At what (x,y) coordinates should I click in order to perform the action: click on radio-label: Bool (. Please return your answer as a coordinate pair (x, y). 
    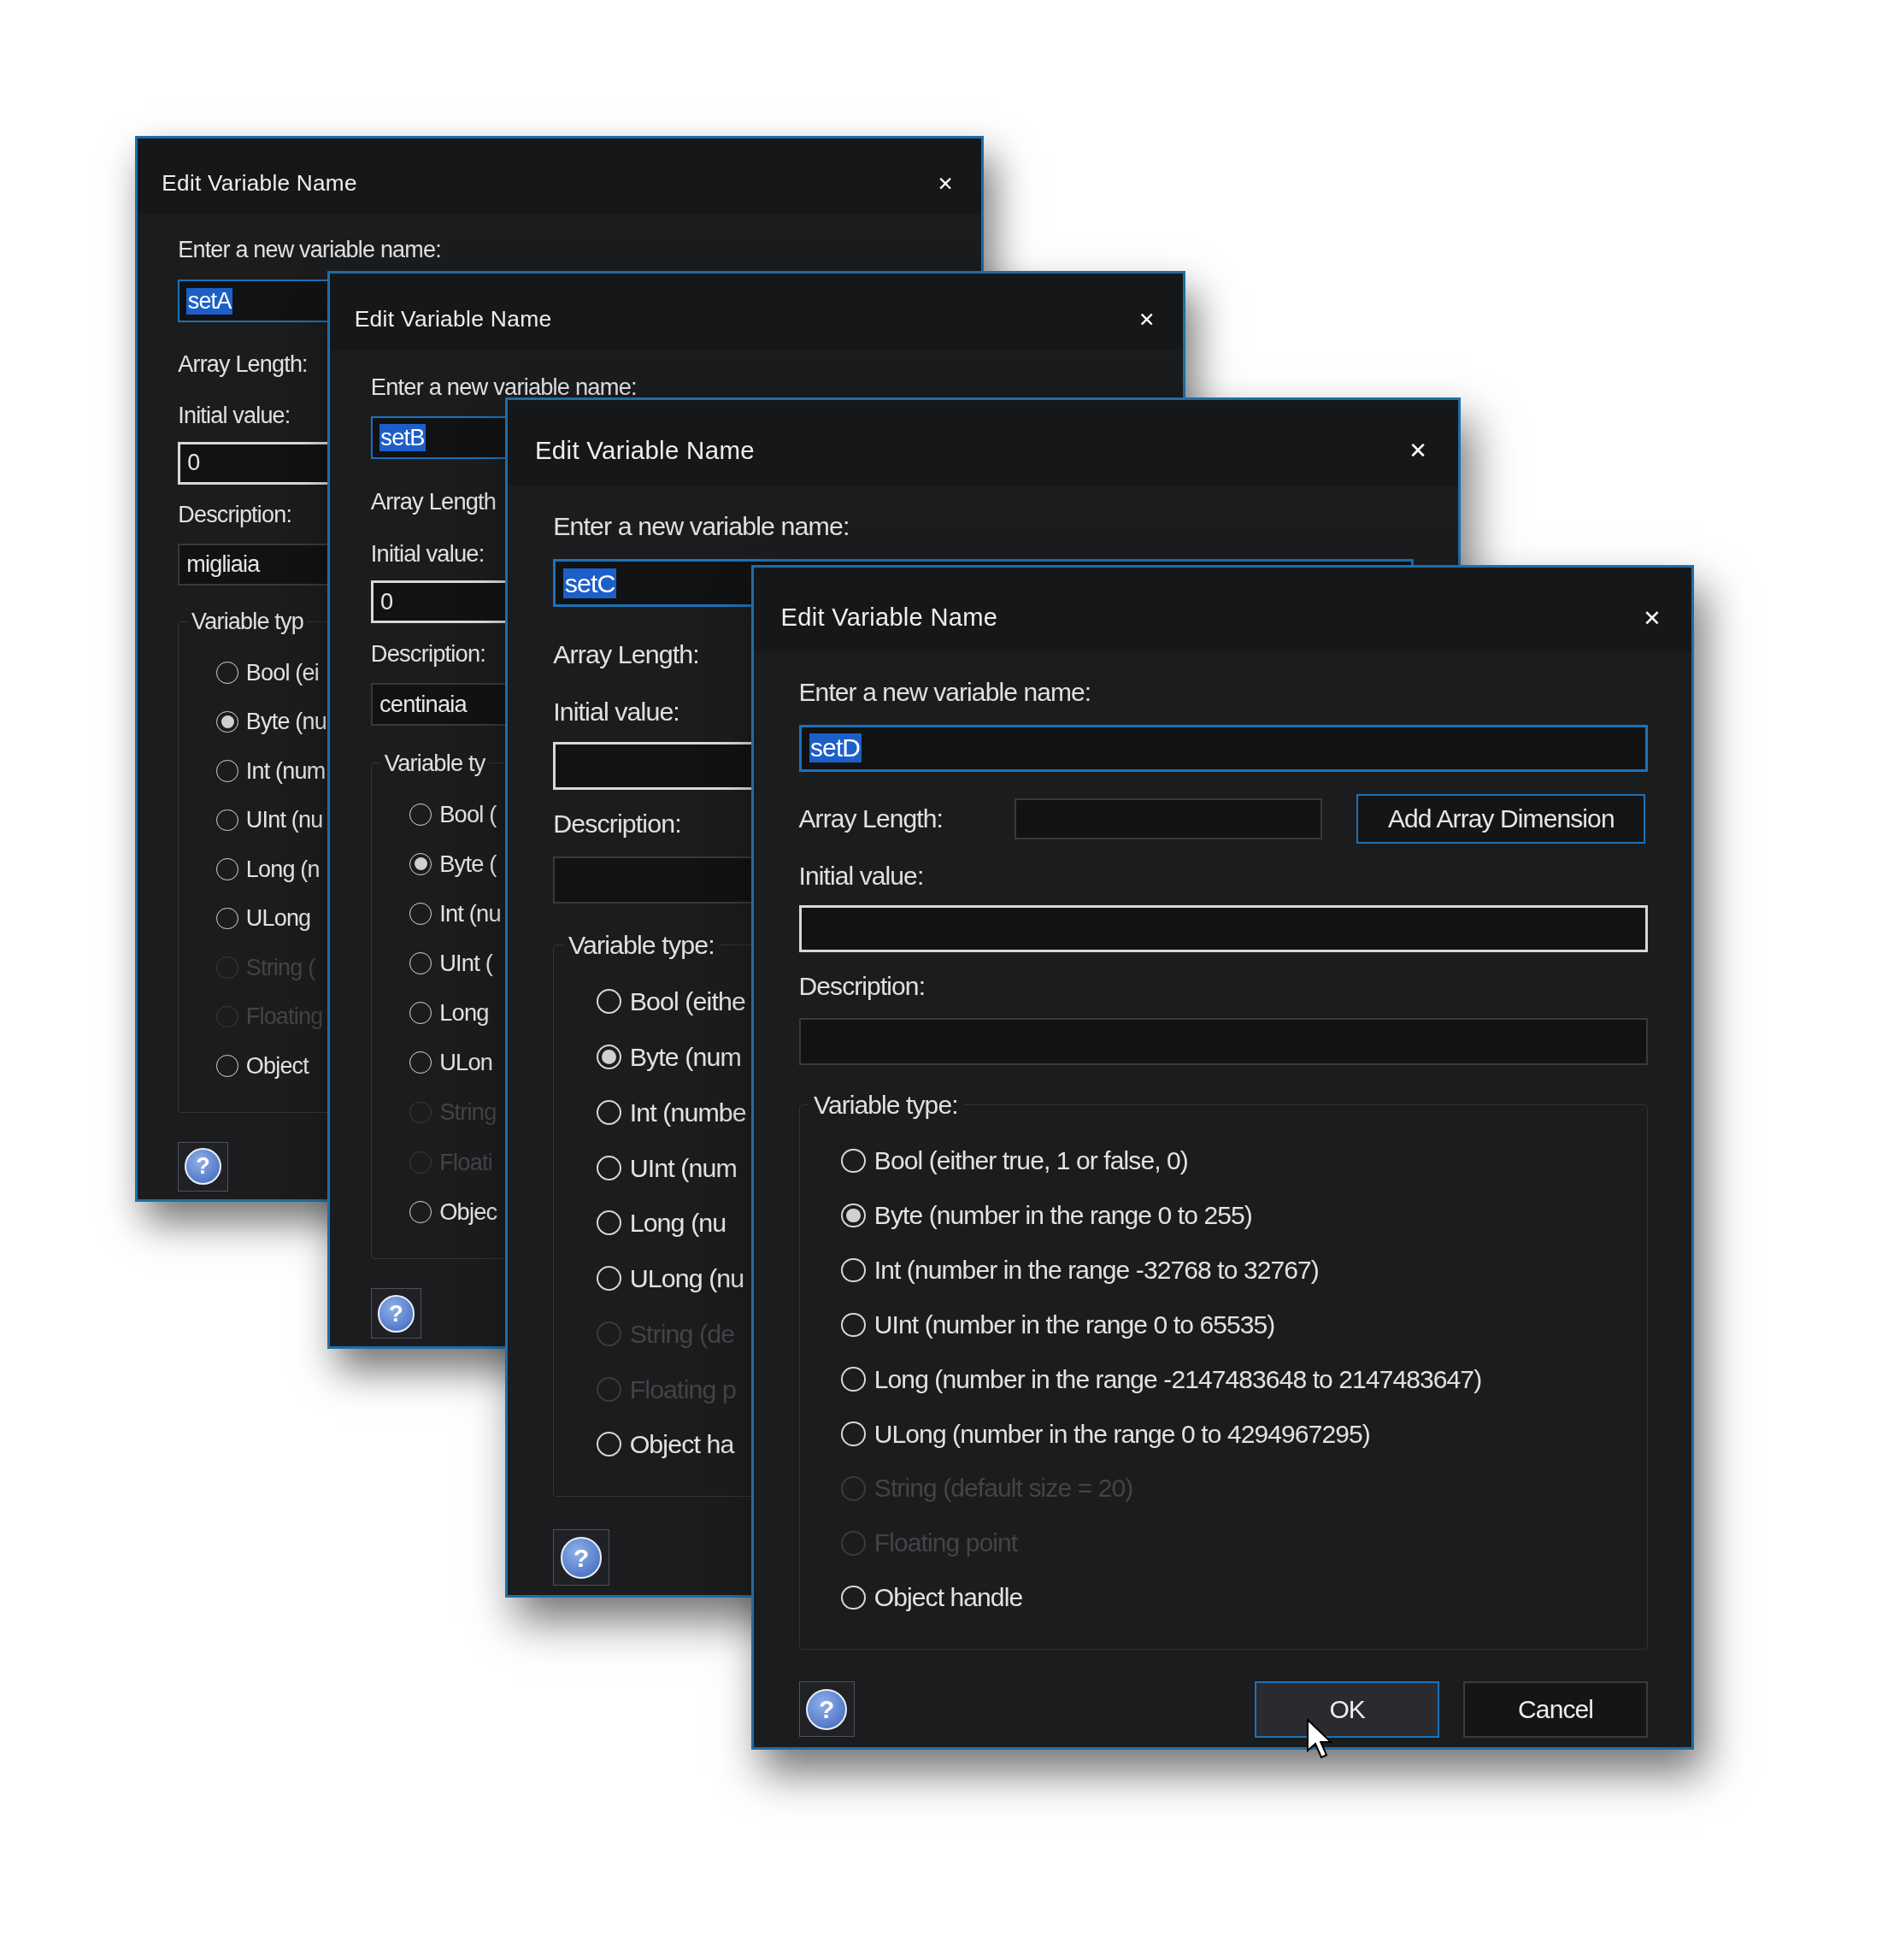
    Looking at the image, I should click on (468, 814).